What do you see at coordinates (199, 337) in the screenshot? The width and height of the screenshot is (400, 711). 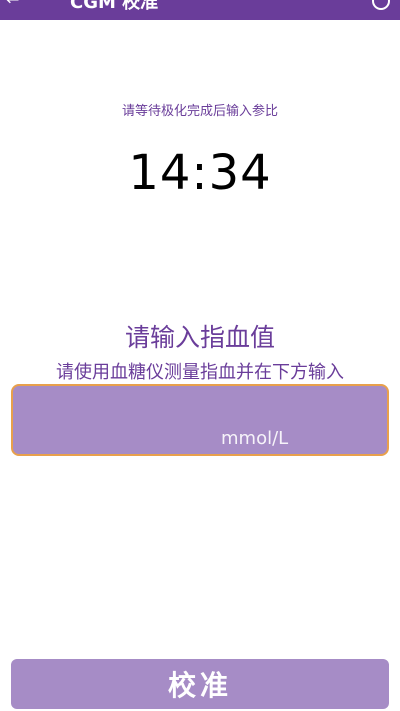 I see `input-heading: 请输入指血值` at bounding box center [199, 337].